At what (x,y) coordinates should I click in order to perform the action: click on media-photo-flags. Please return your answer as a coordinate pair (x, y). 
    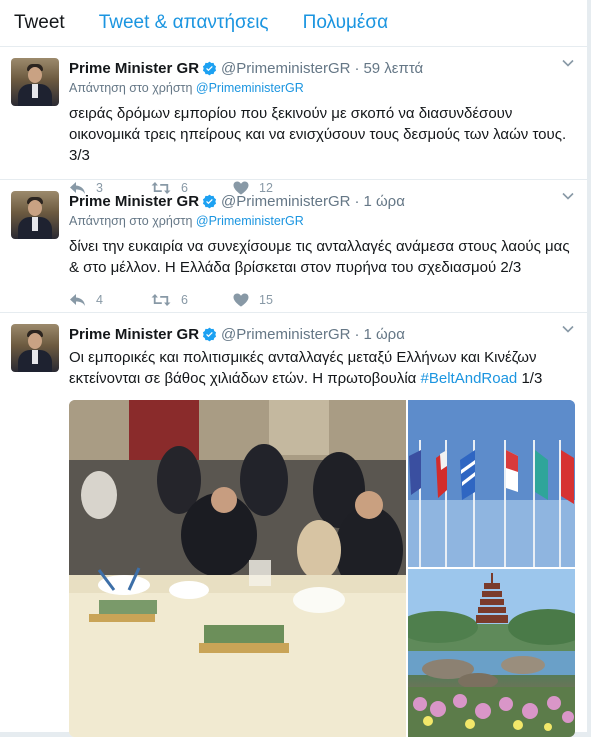
    Looking at the image, I should click on (491, 483).